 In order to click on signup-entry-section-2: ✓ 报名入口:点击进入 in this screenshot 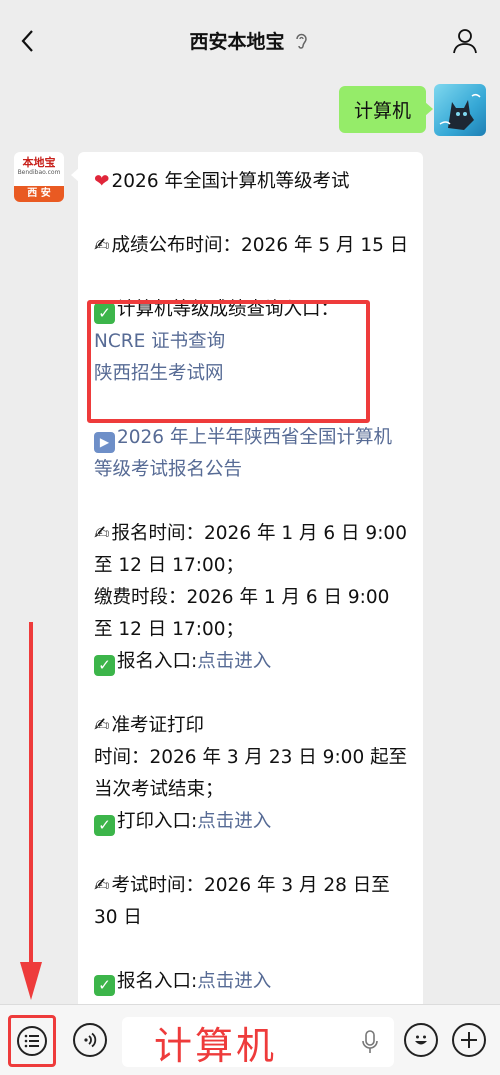, I will do `click(251, 982)`.